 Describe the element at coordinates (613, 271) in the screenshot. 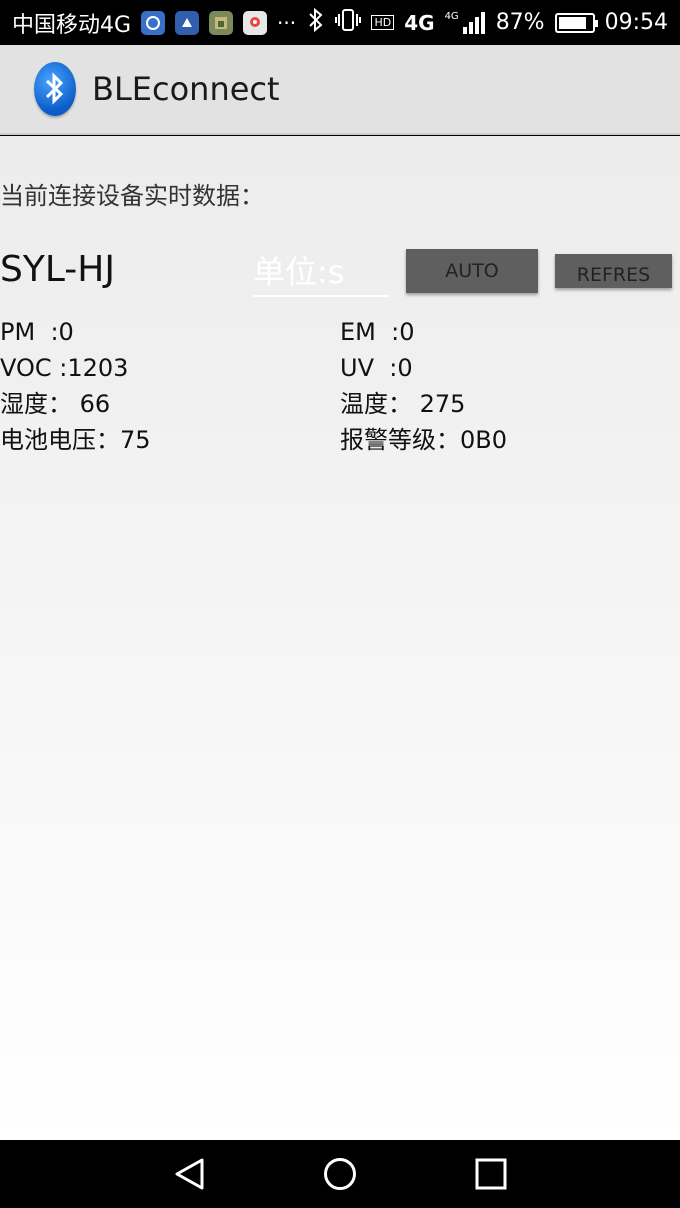

I see `refresh-button: REFRES` at that location.